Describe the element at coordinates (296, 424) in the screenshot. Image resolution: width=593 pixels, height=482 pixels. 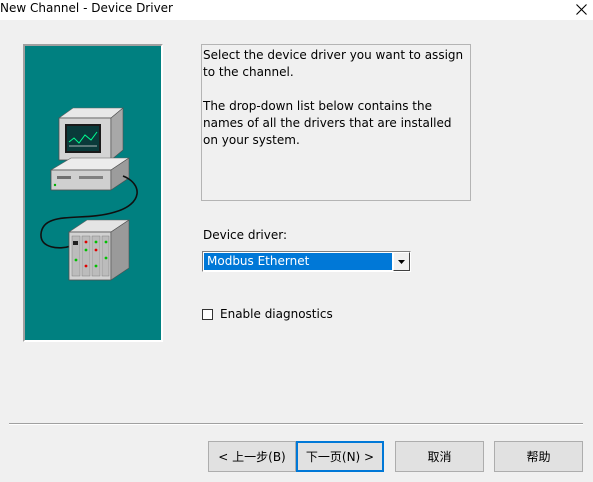
I see `separator-line` at that location.